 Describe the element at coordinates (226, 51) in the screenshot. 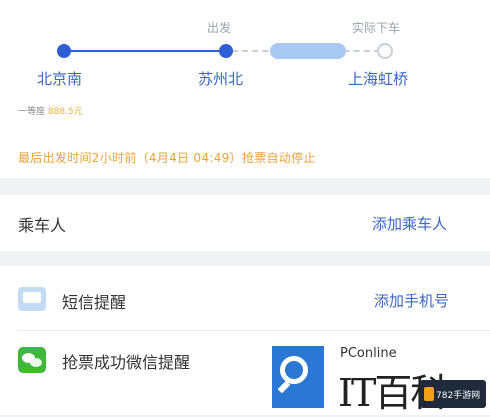

I see `boarding-dot` at that location.